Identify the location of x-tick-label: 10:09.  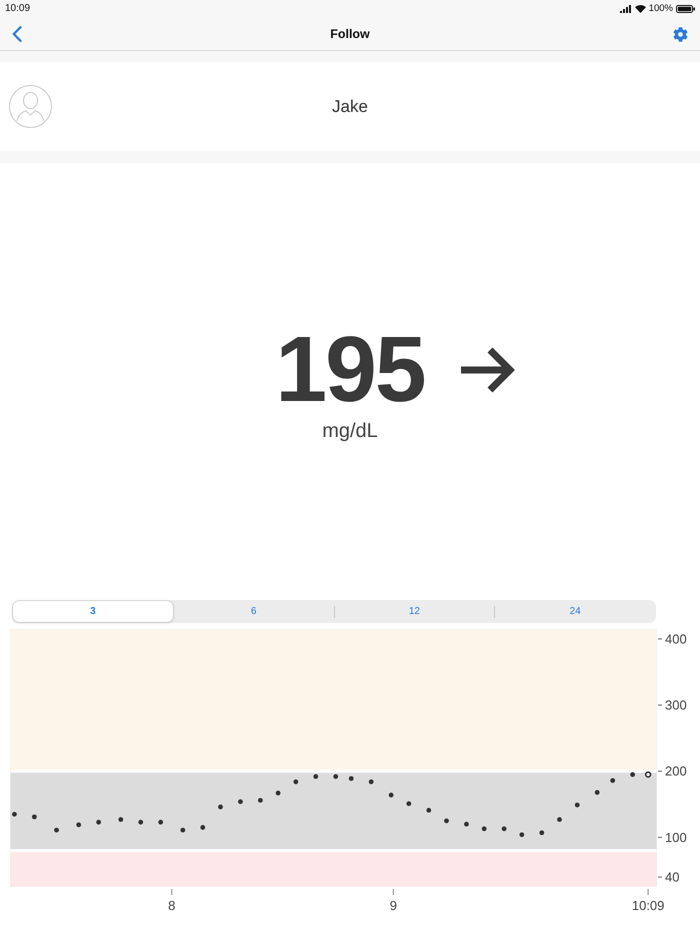
(648, 905).